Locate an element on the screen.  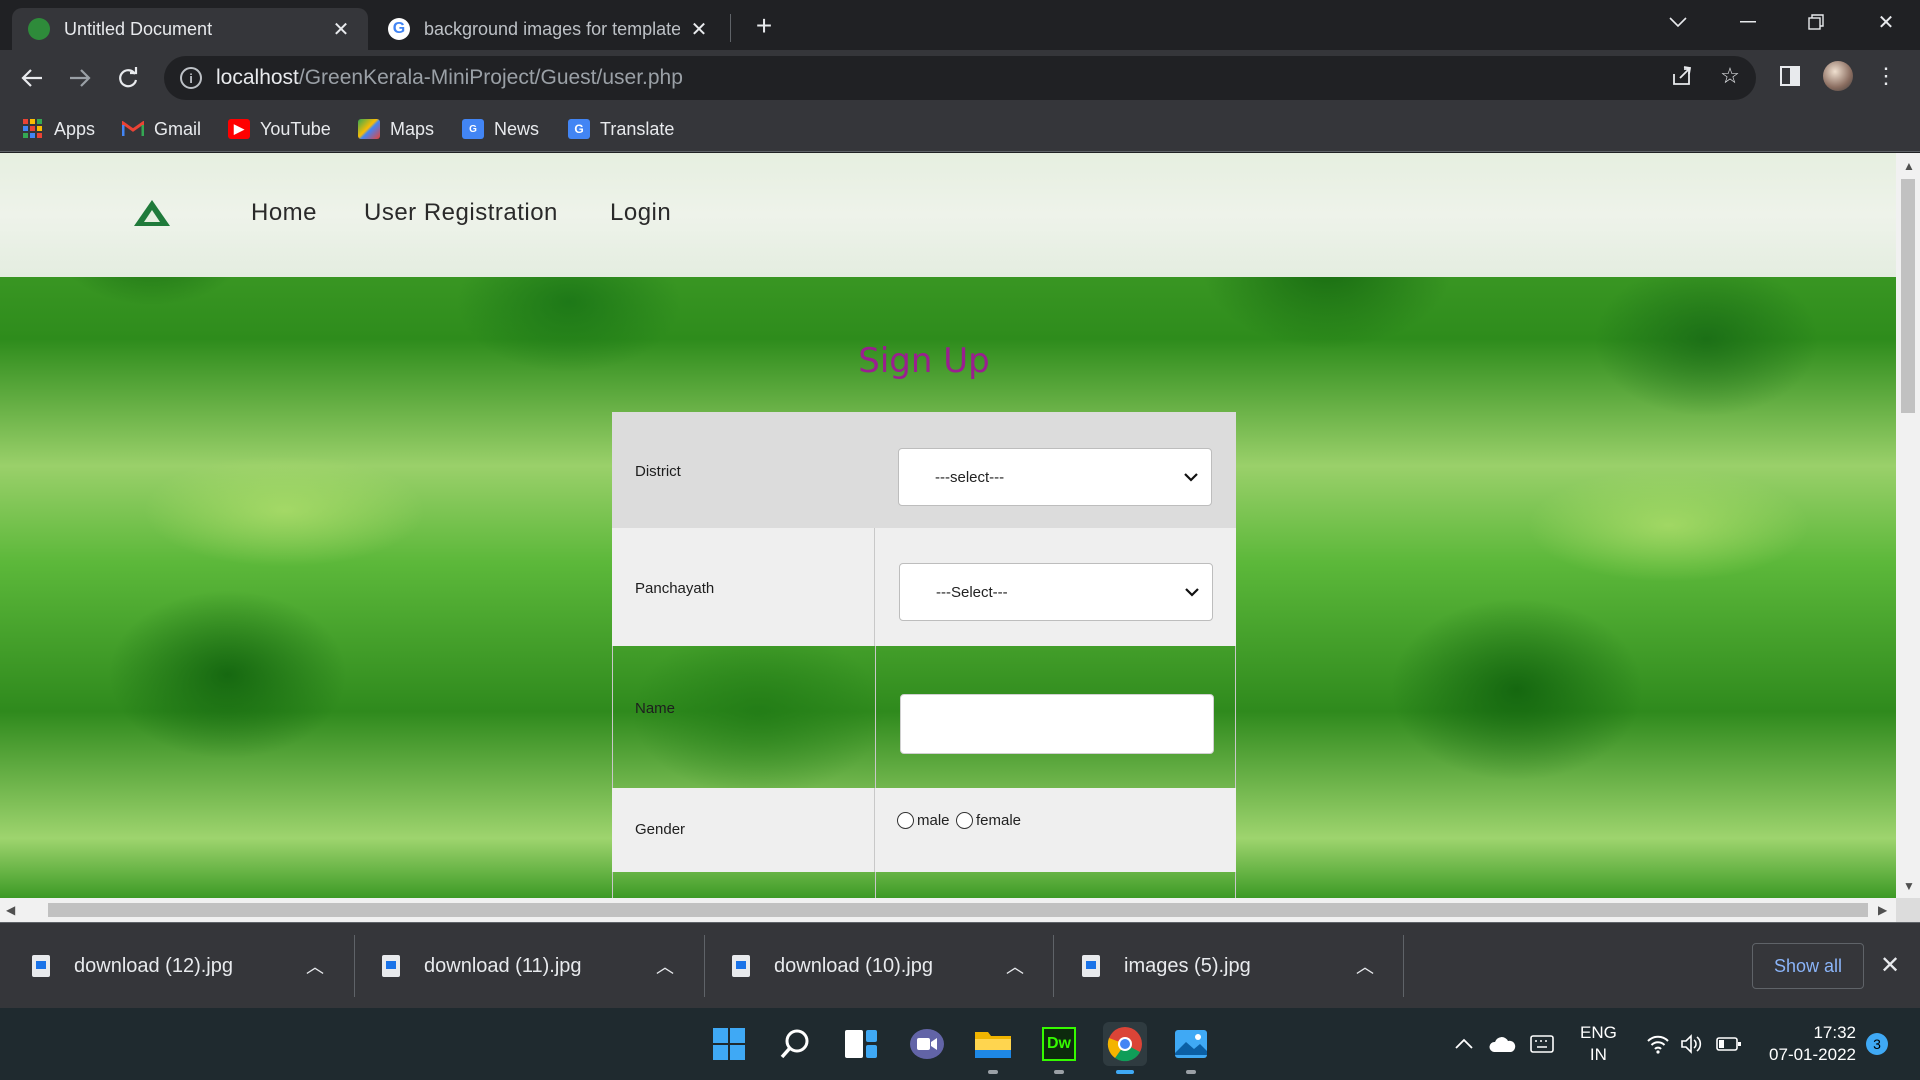
district-label: District is located at coordinates (658, 471).